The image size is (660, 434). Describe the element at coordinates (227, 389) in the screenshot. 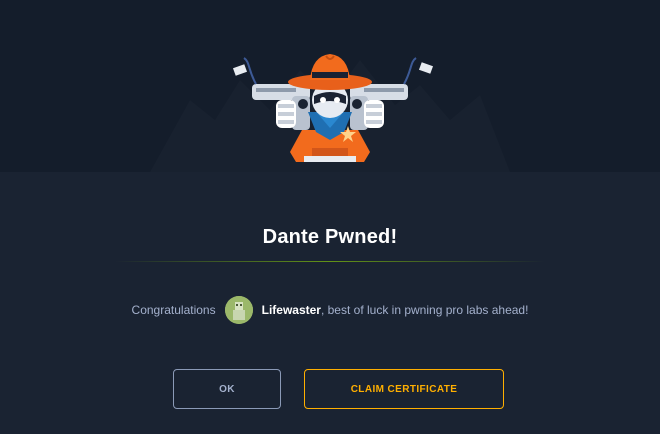

I see `ok-button: OK` at that location.